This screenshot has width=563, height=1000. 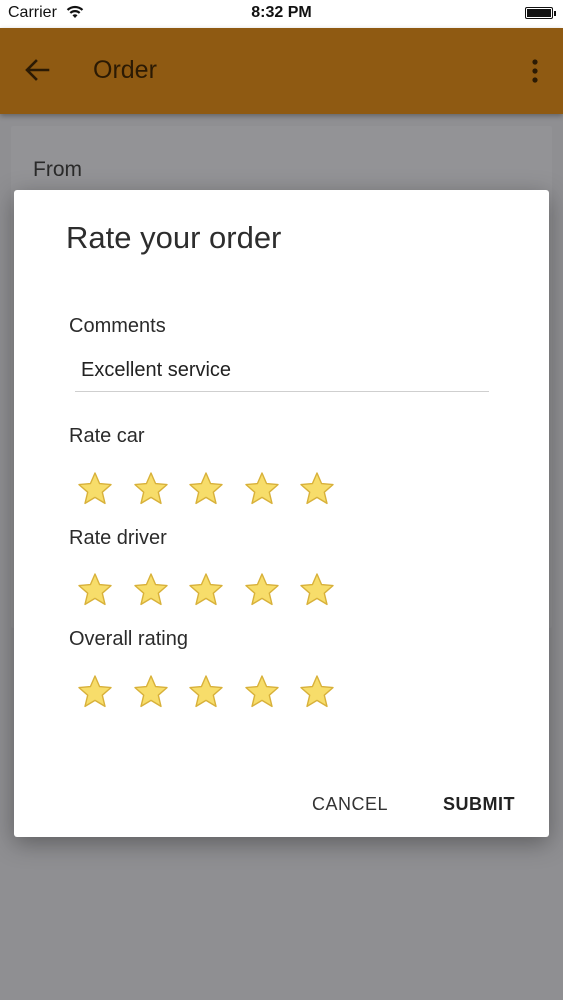 I want to click on app-bar: Order, so click(x=281, y=71).